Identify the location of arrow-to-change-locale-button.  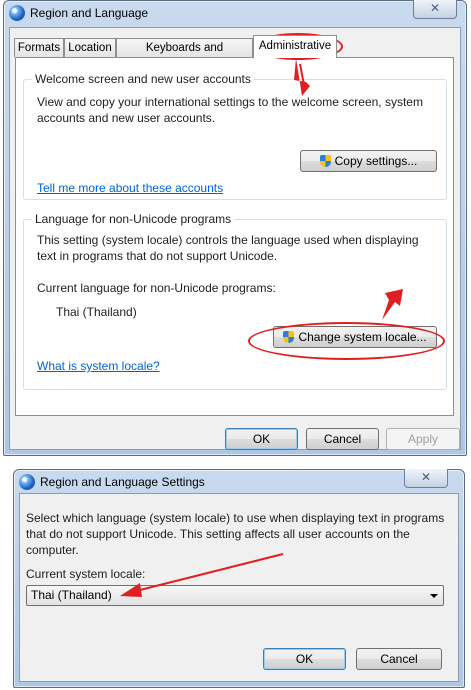
(392, 304).